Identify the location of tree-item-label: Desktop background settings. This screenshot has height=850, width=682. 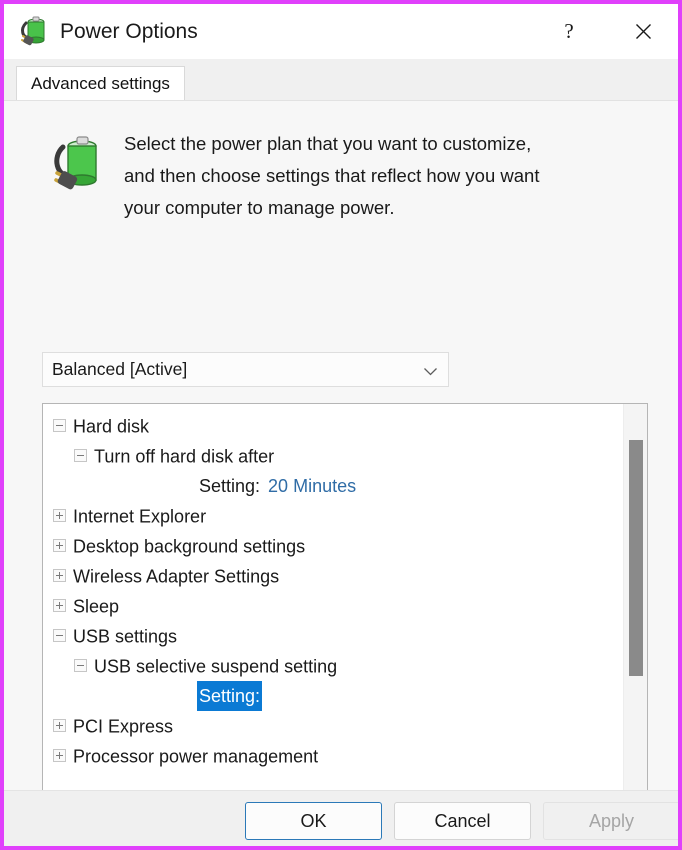
(189, 546).